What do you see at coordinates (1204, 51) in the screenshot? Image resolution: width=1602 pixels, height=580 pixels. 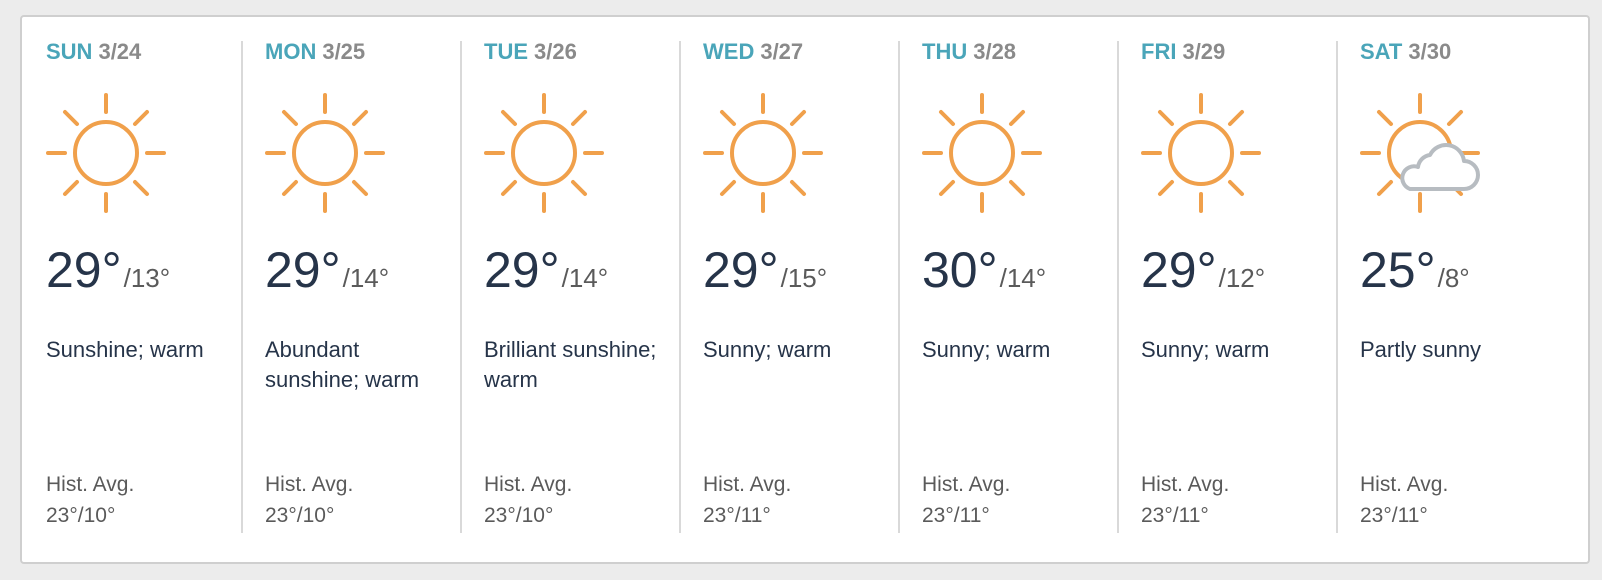 I see `day-date: 3/29` at bounding box center [1204, 51].